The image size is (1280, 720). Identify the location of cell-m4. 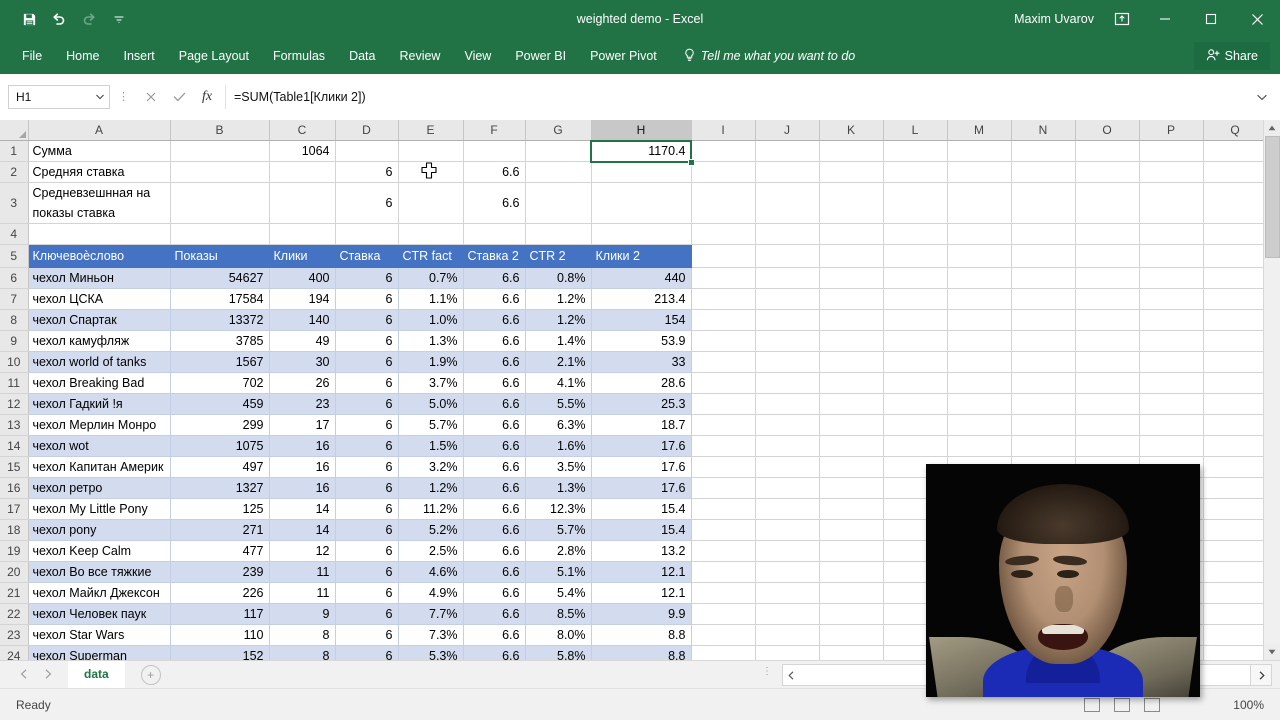
(979, 234).